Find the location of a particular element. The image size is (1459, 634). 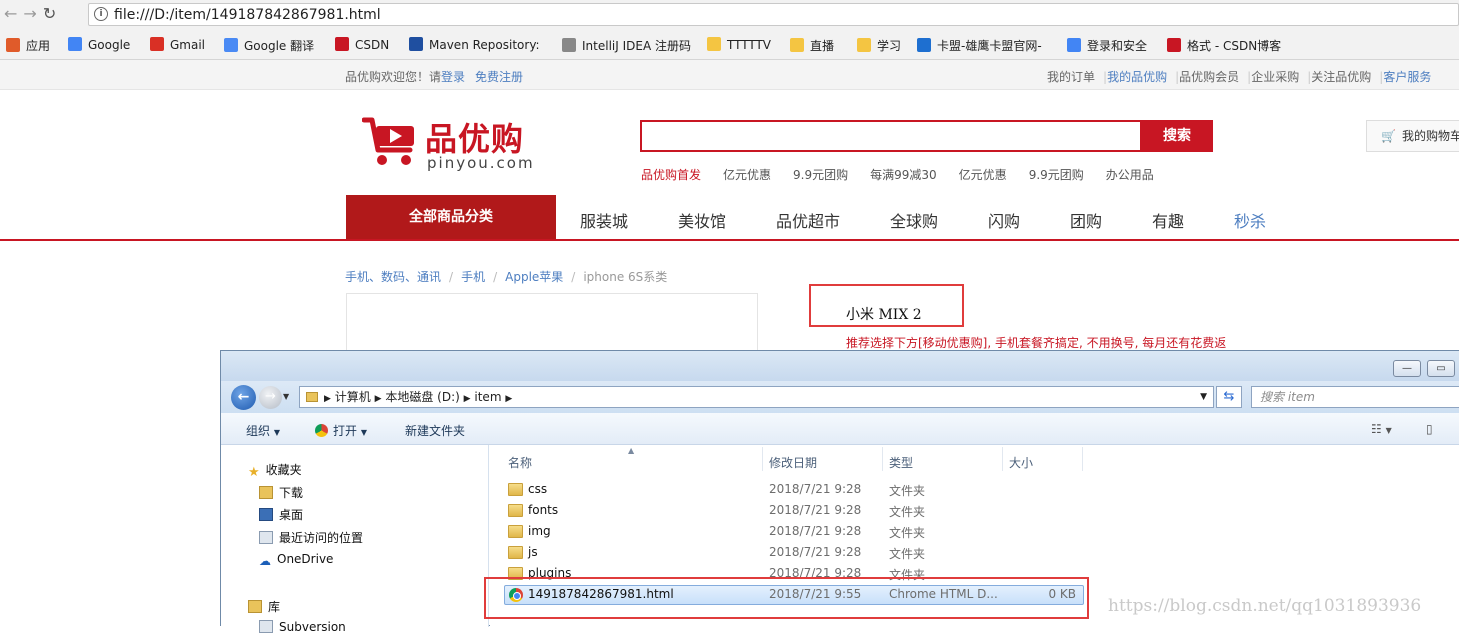

bookmark-item: 直播 is located at coordinates (812, 45).